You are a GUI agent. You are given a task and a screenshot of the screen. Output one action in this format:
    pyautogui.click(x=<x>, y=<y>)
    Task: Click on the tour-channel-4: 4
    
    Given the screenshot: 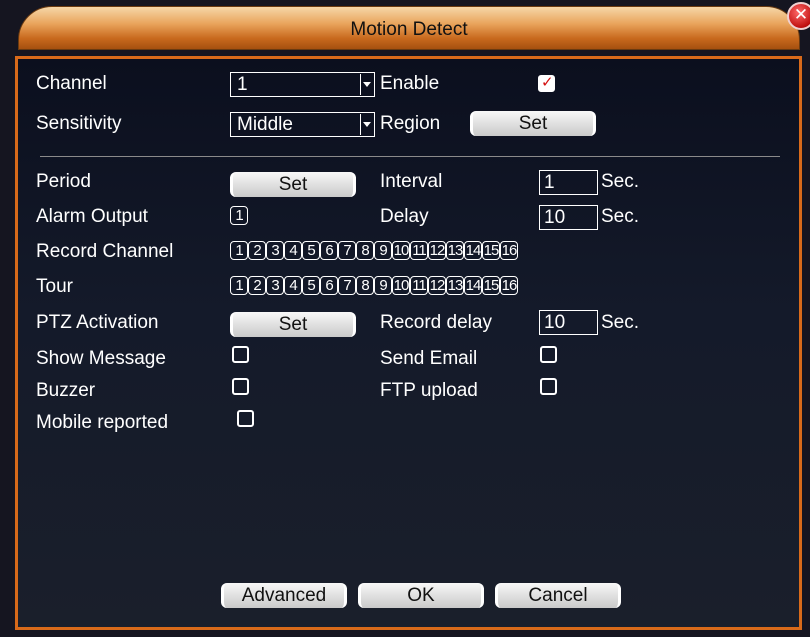 What is the action you would take?
    pyautogui.click(x=293, y=285)
    